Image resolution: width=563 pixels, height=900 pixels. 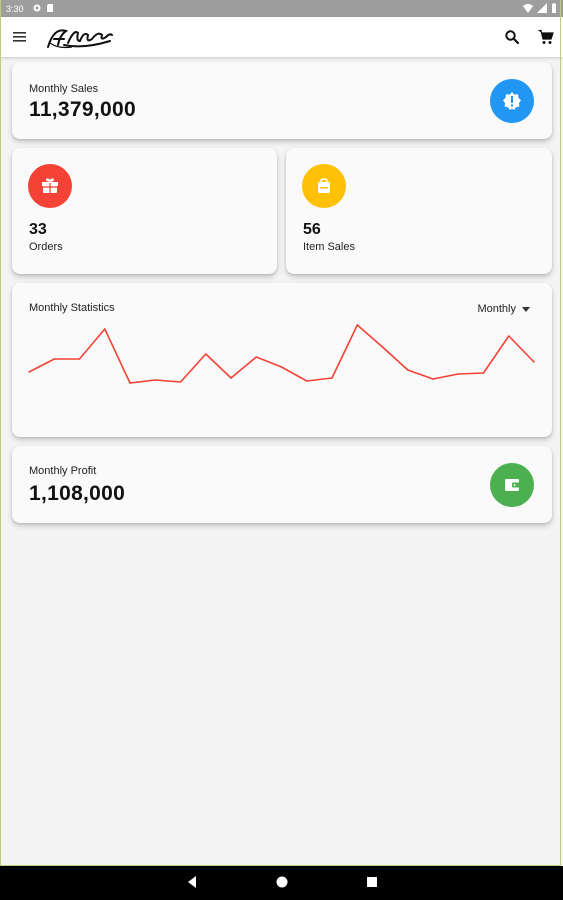 What do you see at coordinates (282, 484) in the screenshot?
I see `monthly-profit-card: Monthly Profit 1,108,000` at bounding box center [282, 484].